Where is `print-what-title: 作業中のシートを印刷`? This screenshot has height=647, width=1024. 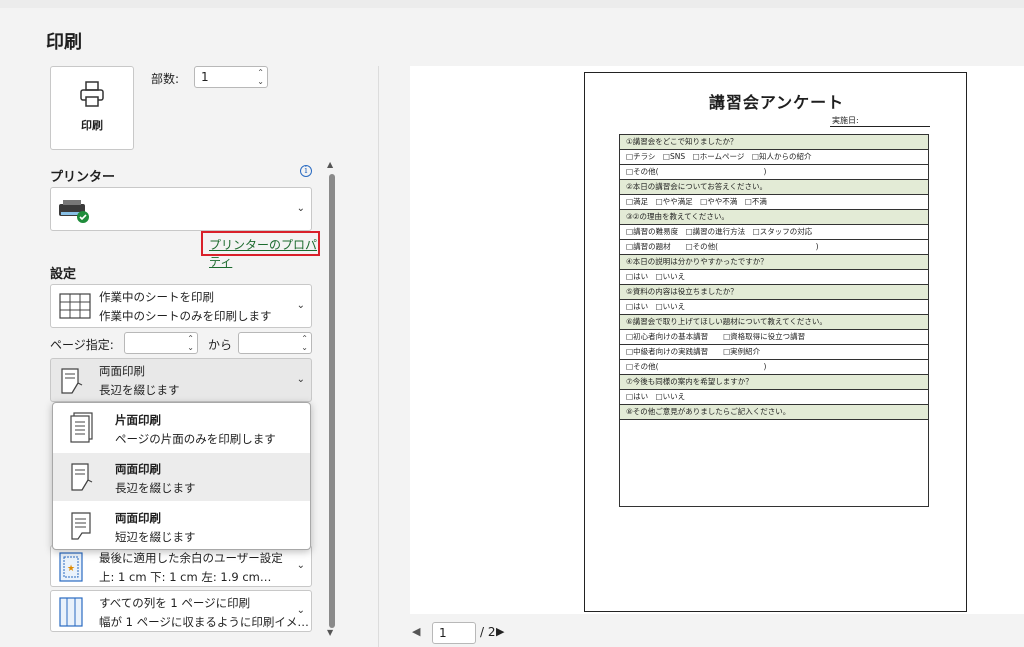 print-what-title: 作業中のシートを印刷 is located at coordinates (156, 297).